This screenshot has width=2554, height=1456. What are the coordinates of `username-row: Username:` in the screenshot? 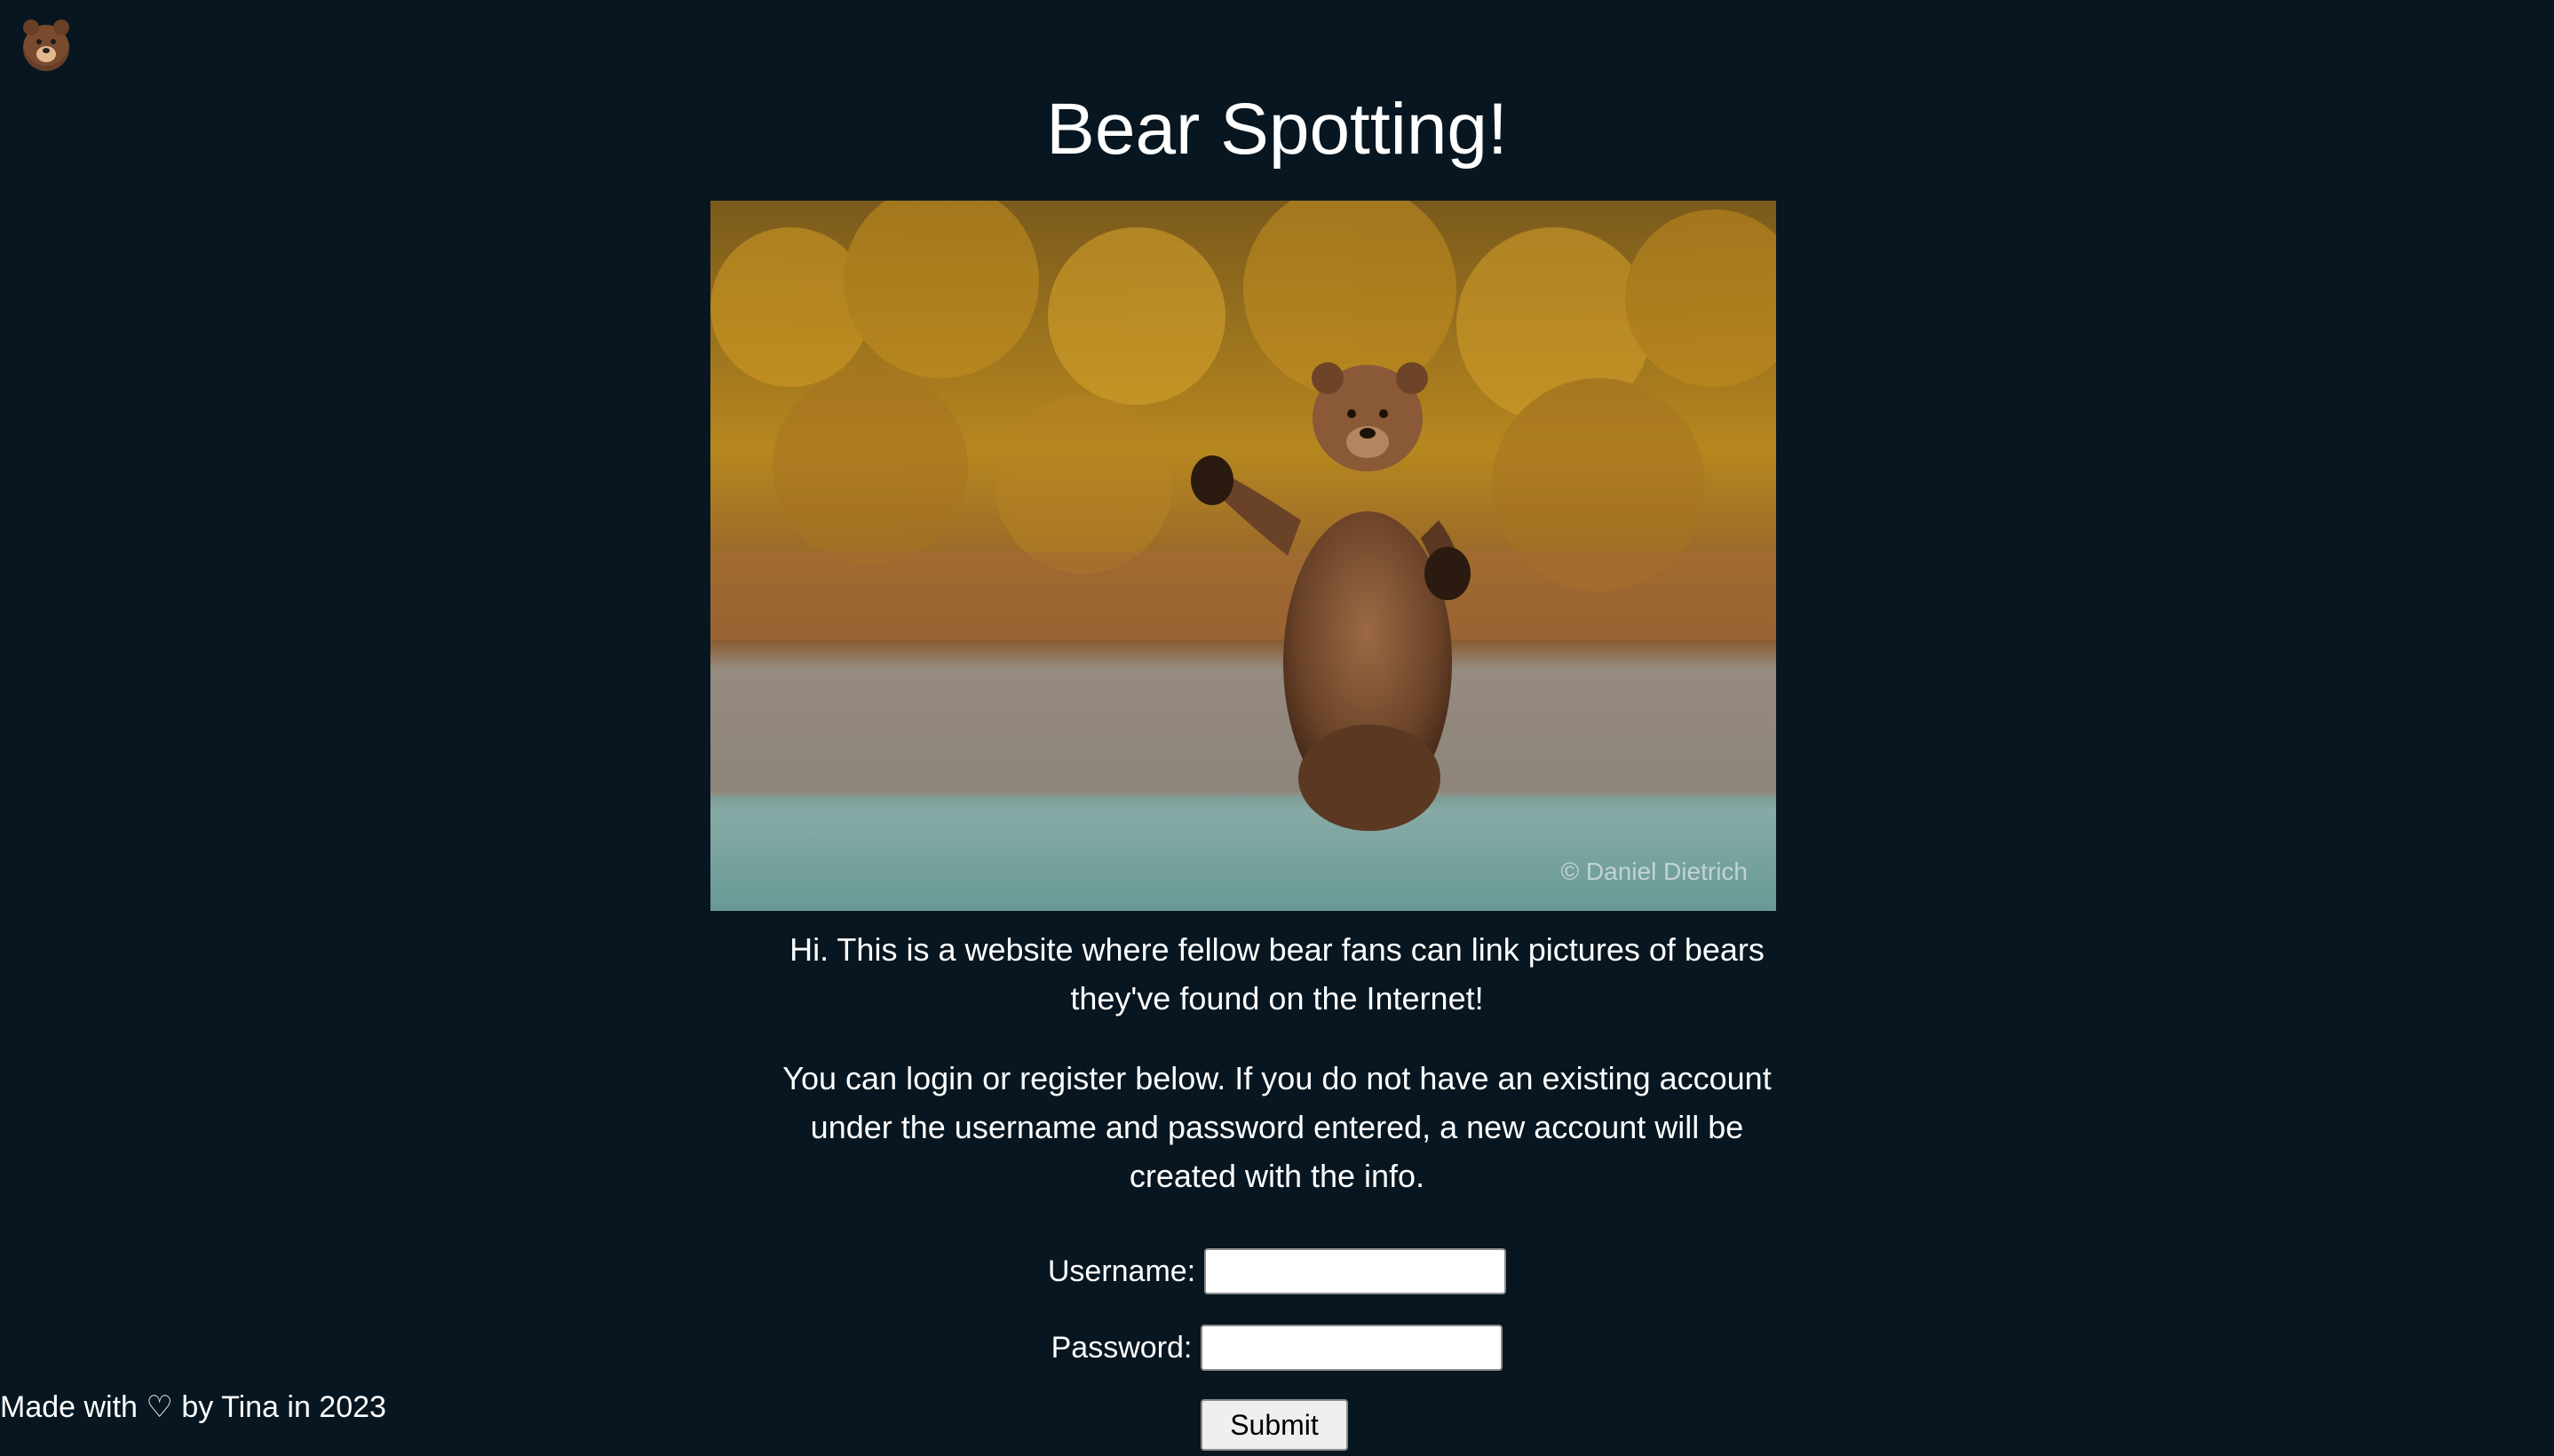 It's located at (1277, 1271).